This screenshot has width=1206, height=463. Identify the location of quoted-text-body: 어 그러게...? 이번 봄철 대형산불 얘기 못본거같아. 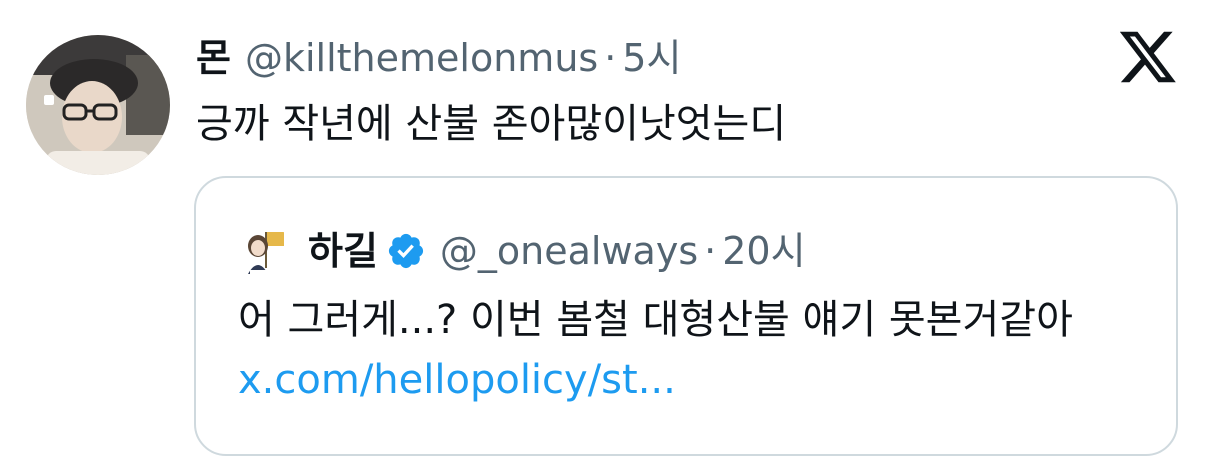
(655, 320).